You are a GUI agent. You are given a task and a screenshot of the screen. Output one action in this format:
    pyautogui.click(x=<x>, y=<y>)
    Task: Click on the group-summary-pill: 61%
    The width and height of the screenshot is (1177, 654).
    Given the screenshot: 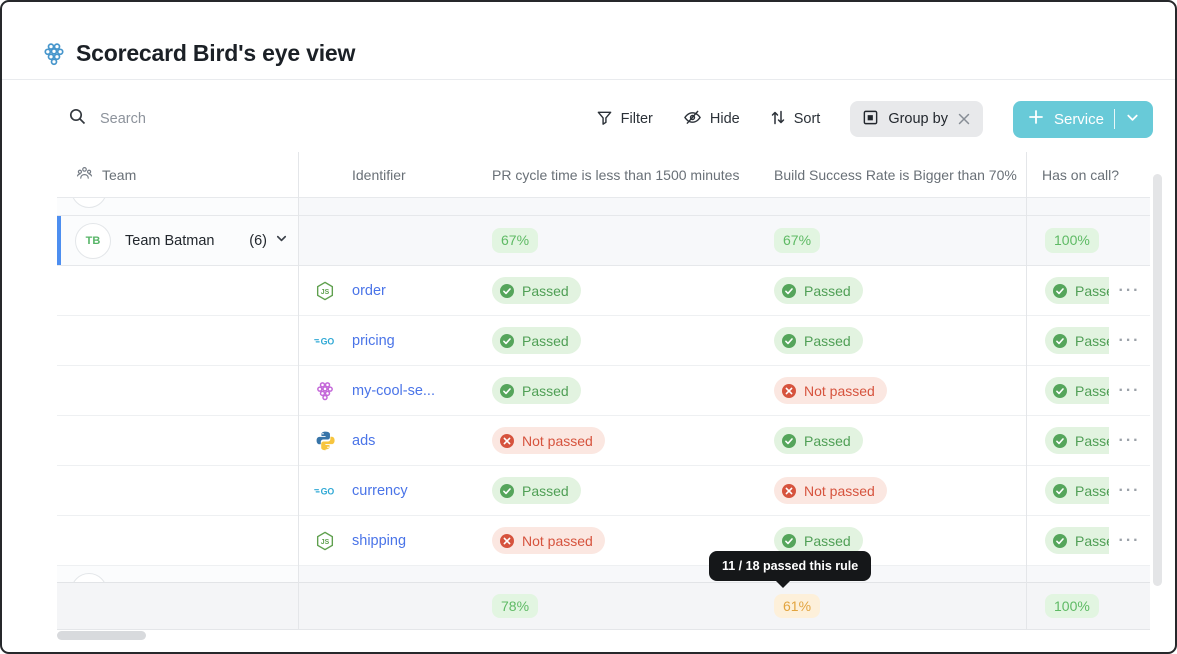 What is the action you would take?
    pyautogui.click(x=797, y=606)
    